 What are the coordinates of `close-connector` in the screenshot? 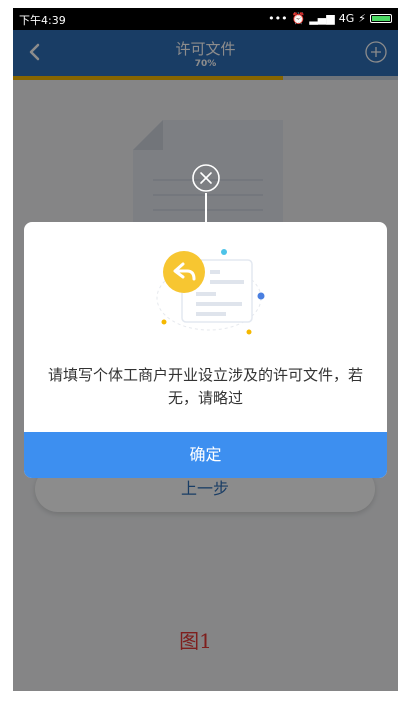 It's located at (206, 208).